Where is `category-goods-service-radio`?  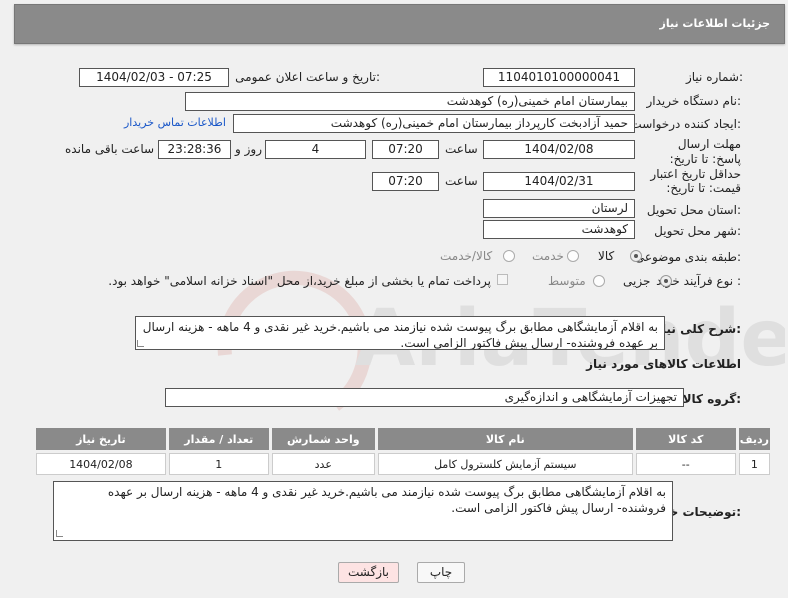
category-goods-service-radio is located at coordinates (509, 256).